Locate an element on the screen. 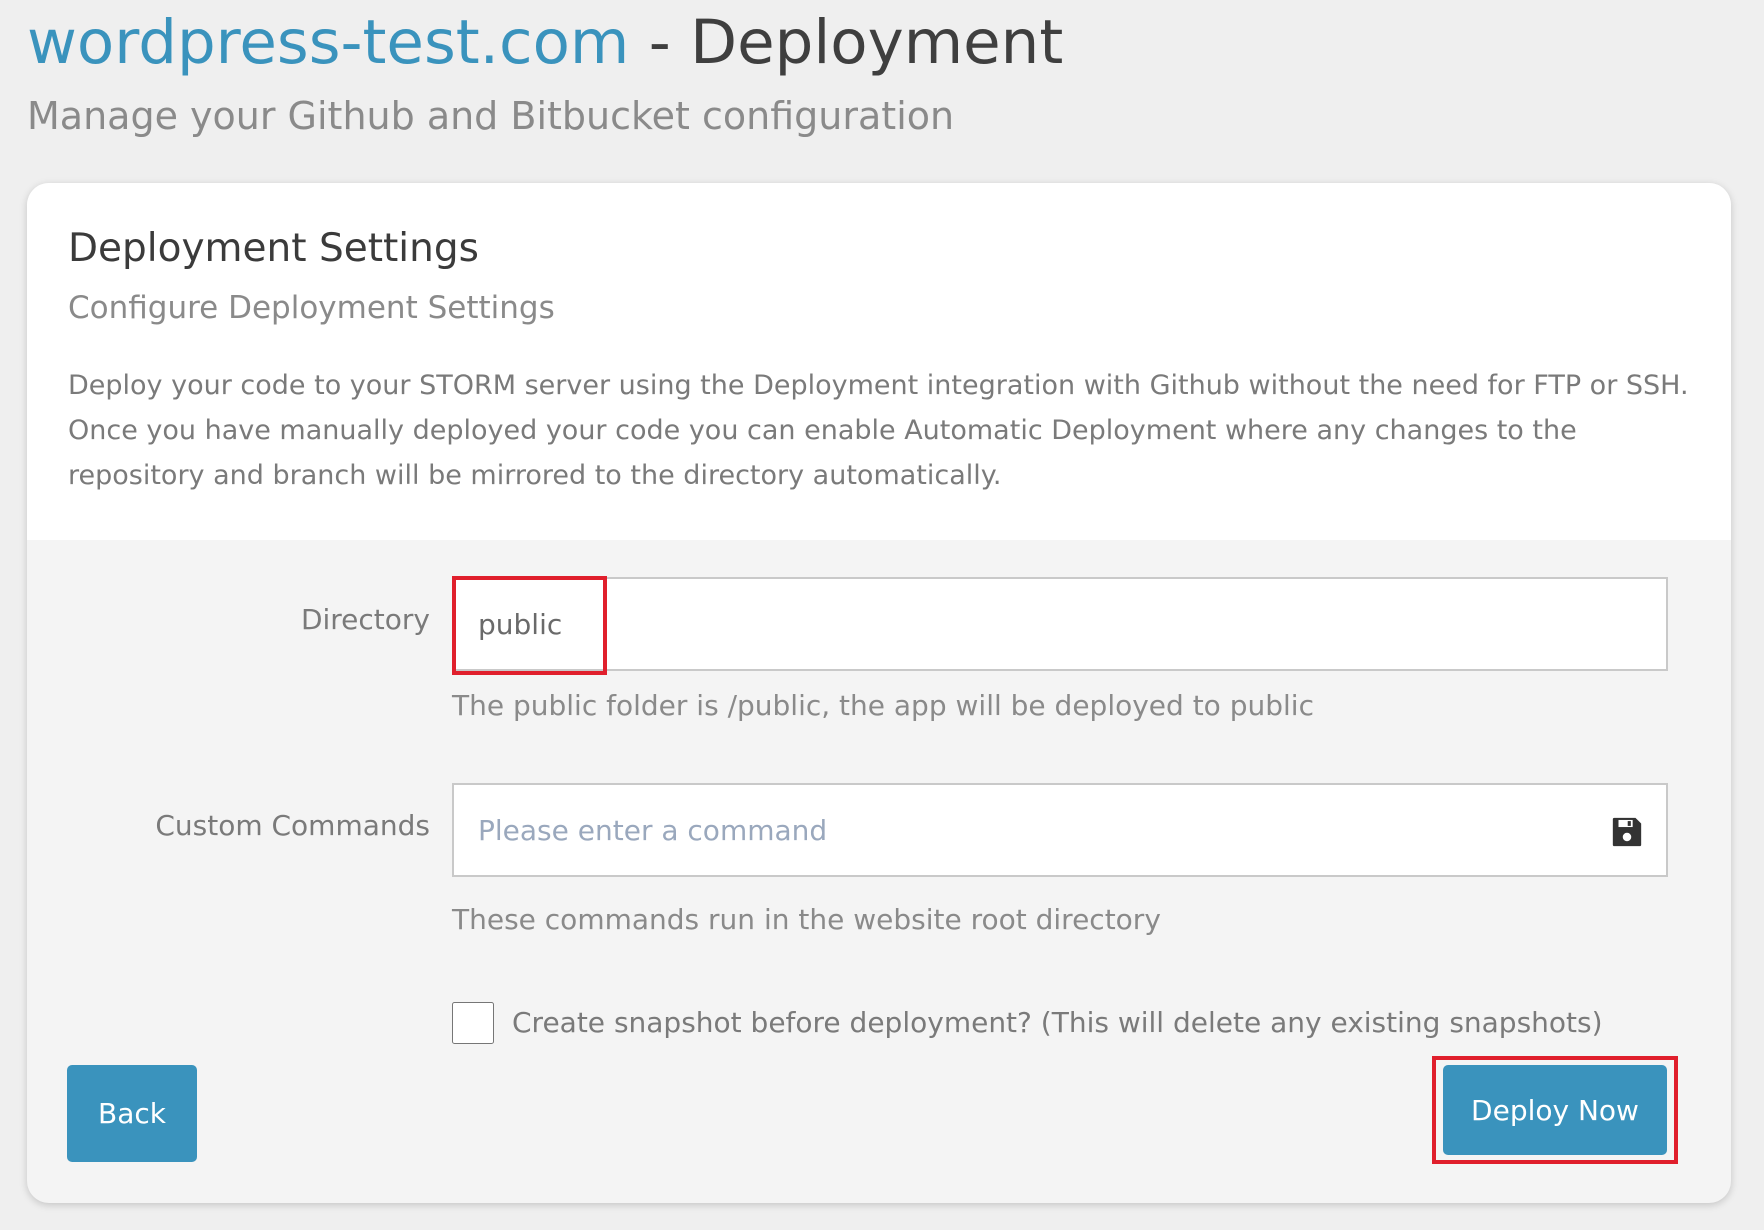  custom-commands-input-wrapper is located at coordinates (1060, 830).